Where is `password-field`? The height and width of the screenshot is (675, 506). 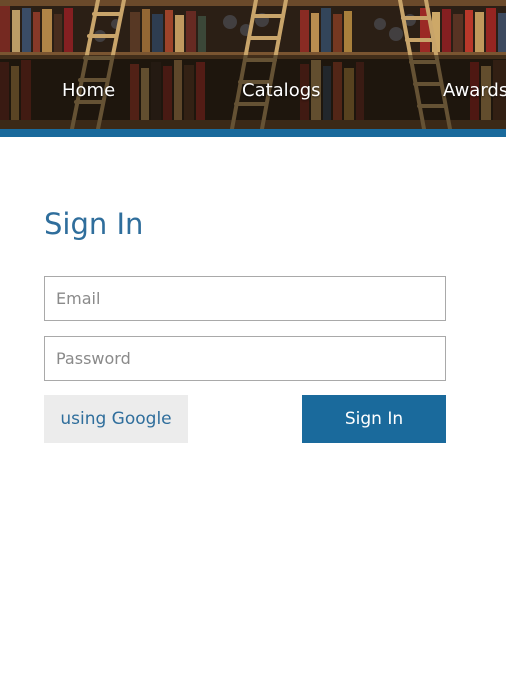
password-field is located at coordinates (245, 358).